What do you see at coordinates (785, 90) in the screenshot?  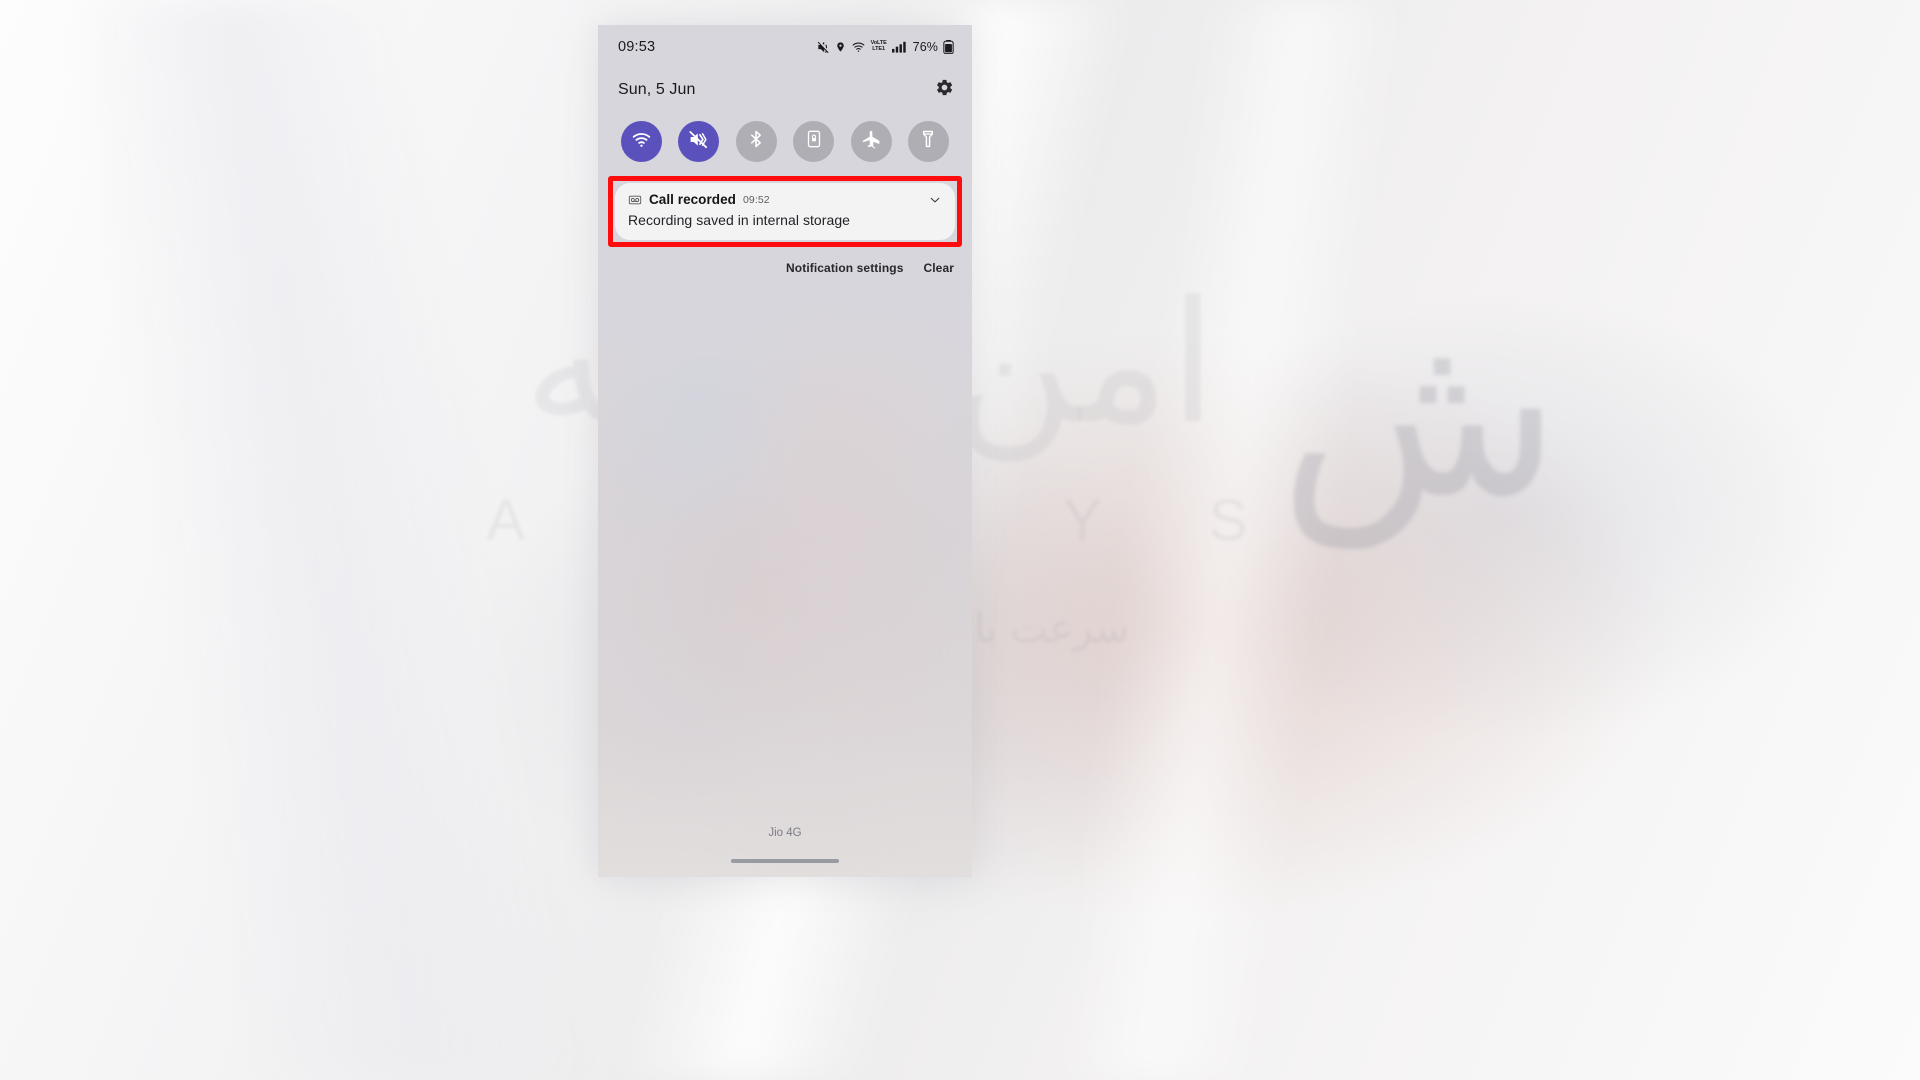 I see `shade-header: Sun, 5 Jun` at bounding box center [785, 90].